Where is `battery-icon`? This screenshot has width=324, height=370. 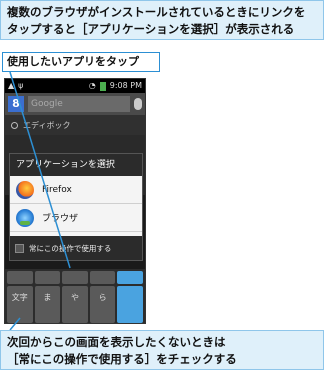
battery-icon is located at coordinates (102, 86).